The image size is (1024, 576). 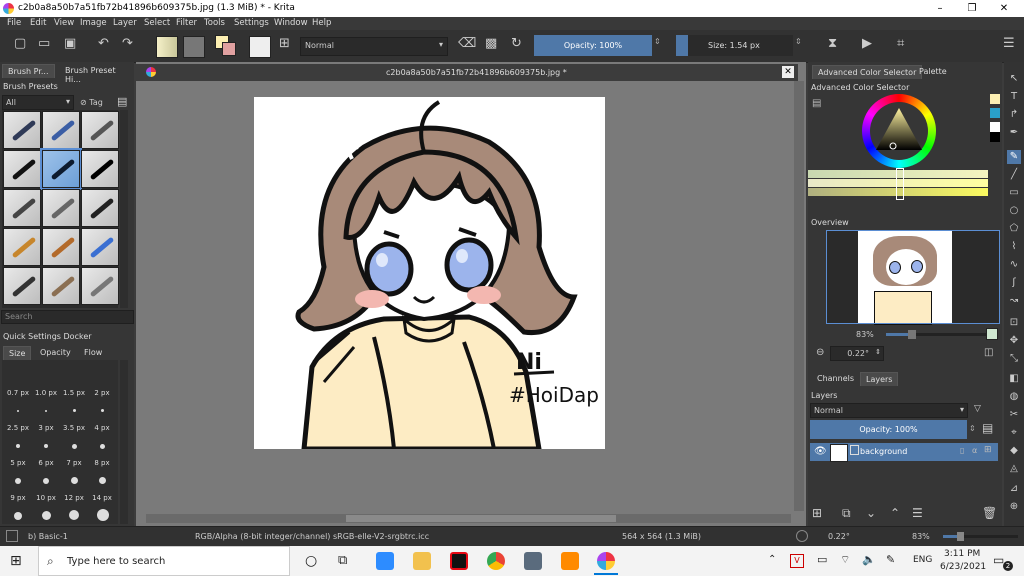 I want to click on background-color-swatch, so click(x=229, y=49).